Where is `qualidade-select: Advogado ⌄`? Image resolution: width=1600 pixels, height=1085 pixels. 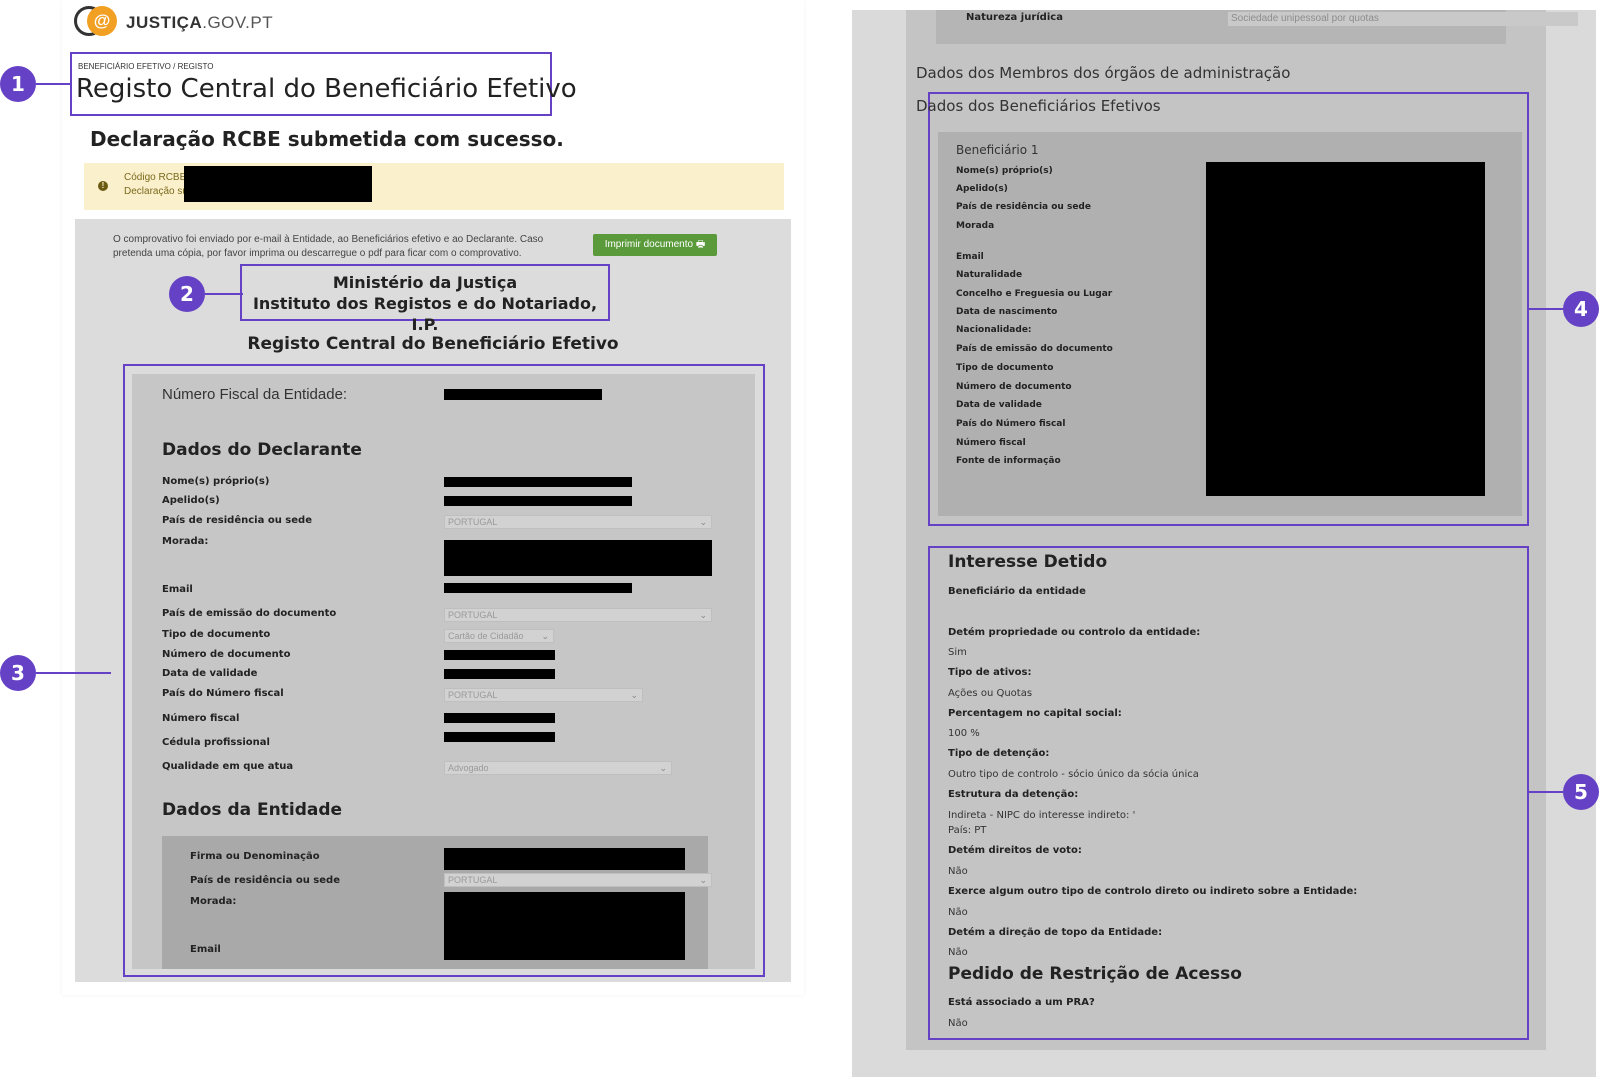 qualidade-select: Advogado ⌄ is located at coordinates (558, 768).